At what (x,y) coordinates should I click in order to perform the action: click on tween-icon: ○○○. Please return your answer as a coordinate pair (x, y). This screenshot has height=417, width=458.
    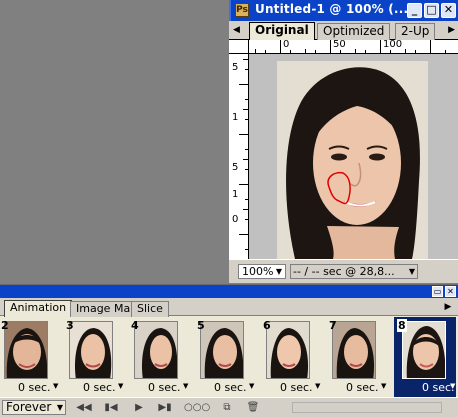
    Looking at the image, I should click on (197, 407).